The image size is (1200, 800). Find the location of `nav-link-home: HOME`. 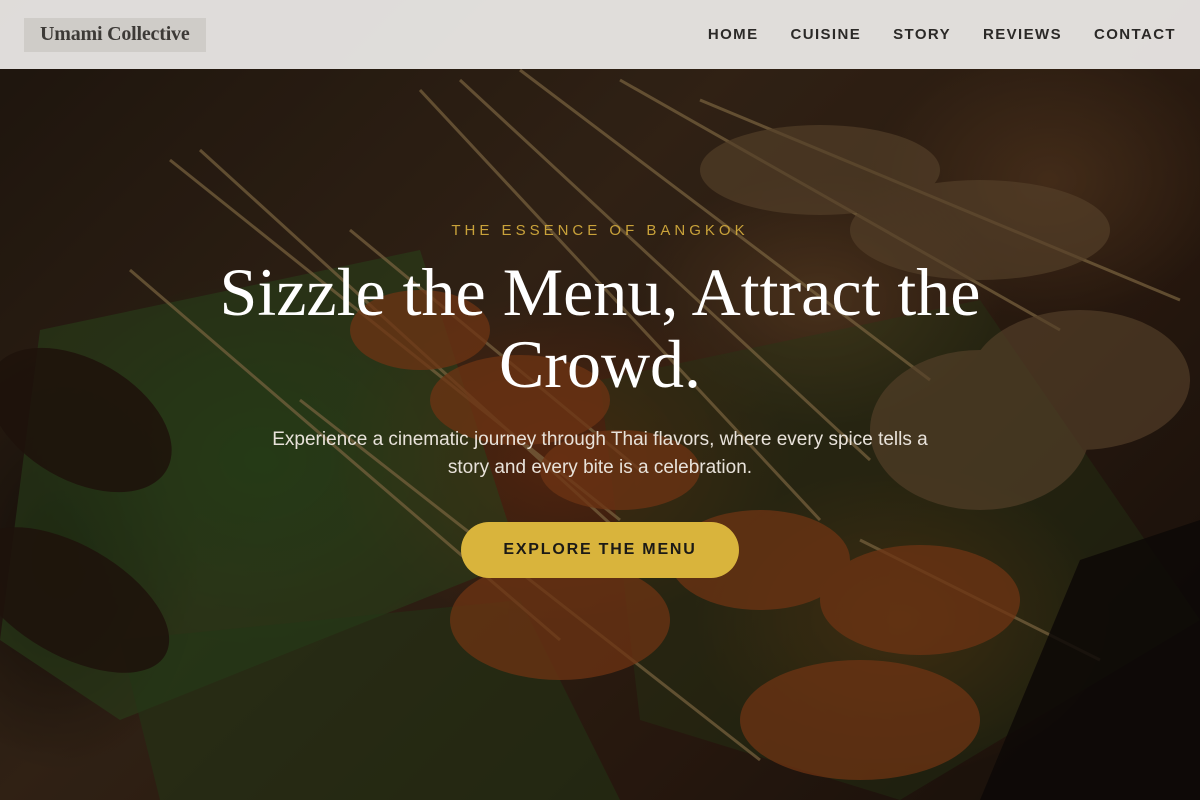

nav-link-home: HOME is located at coordinates (733, 34).